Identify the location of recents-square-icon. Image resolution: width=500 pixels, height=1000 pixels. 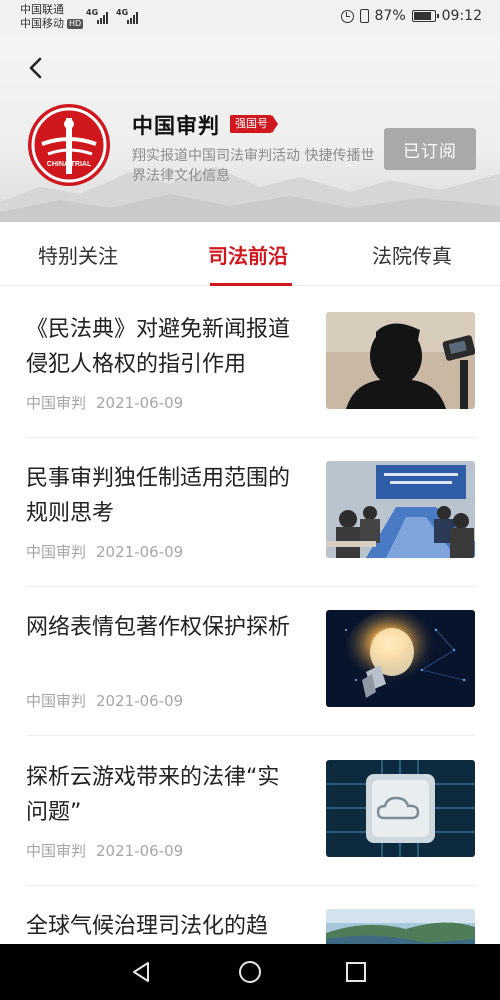
(356, 972).